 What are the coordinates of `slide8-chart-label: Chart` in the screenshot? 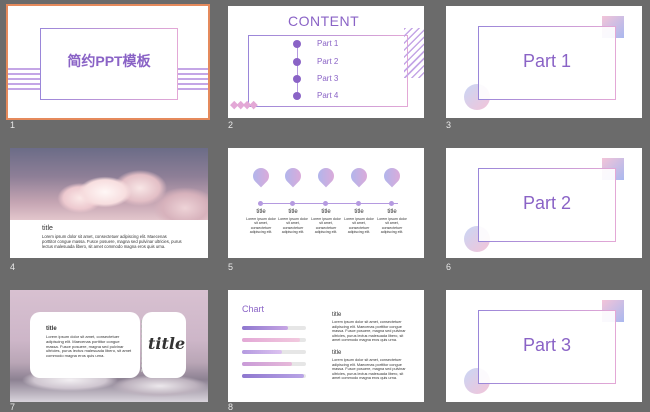 It's located at (253, 309).